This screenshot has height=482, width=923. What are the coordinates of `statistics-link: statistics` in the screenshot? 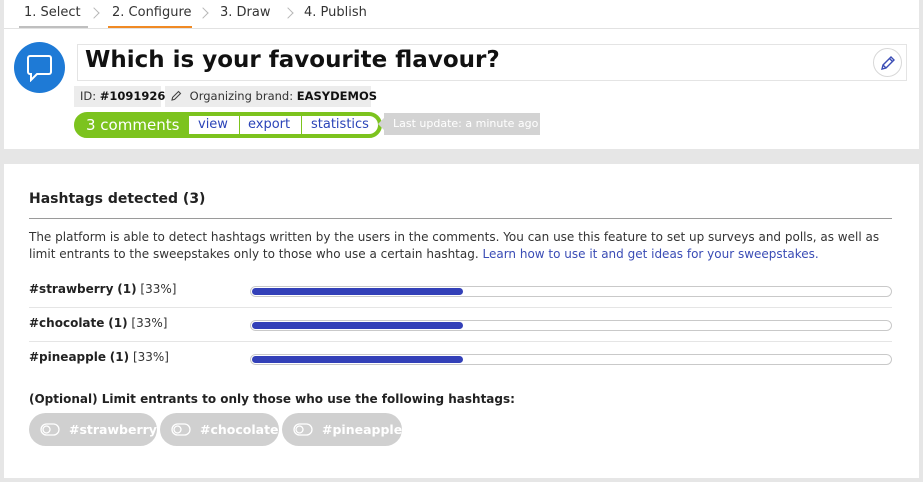 It's located at (340, 124).